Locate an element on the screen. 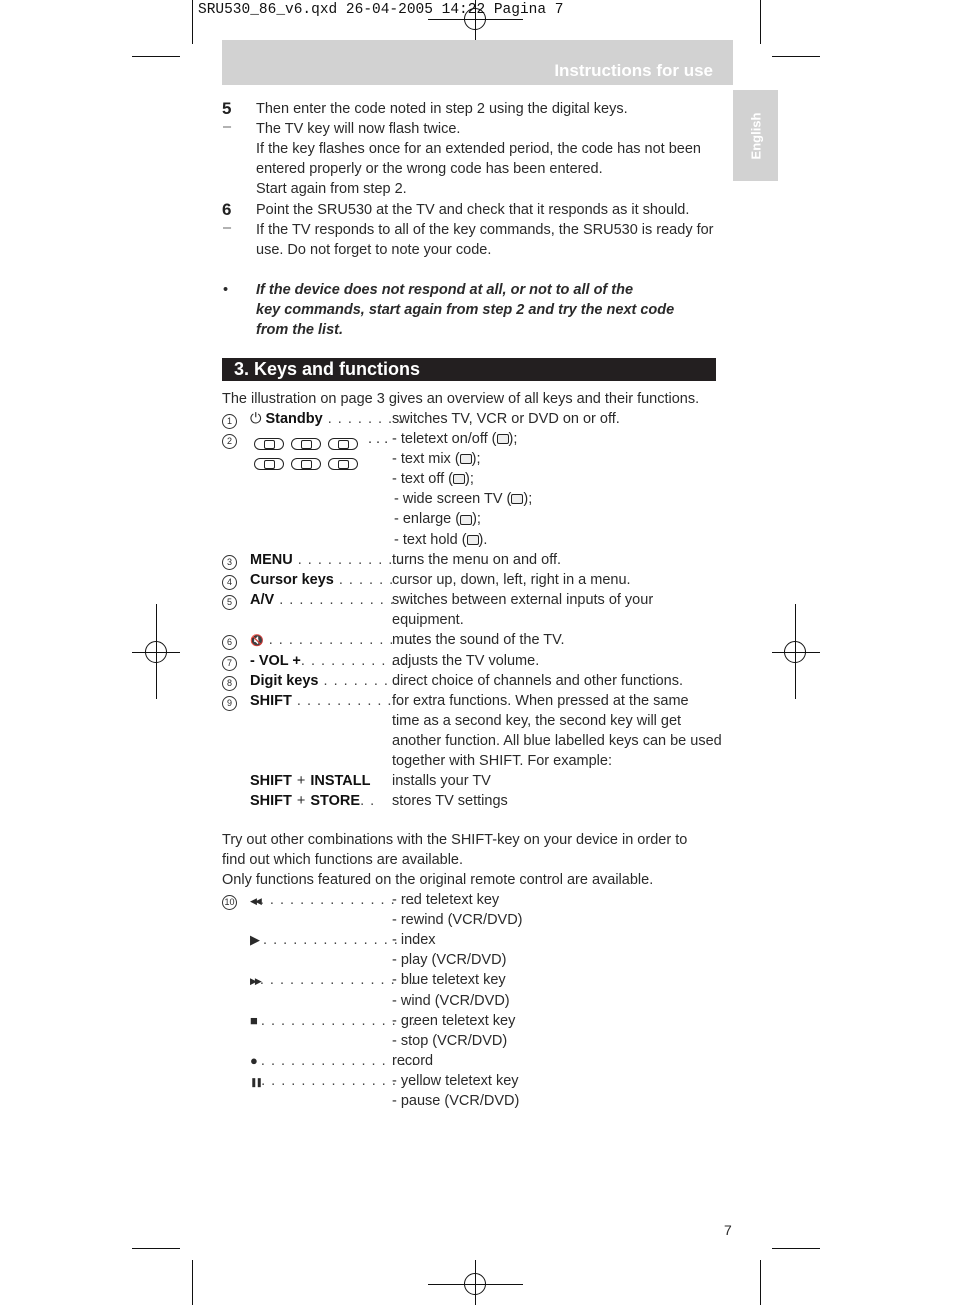  page-header: Instructions for use is located at coordinates (477, 62).